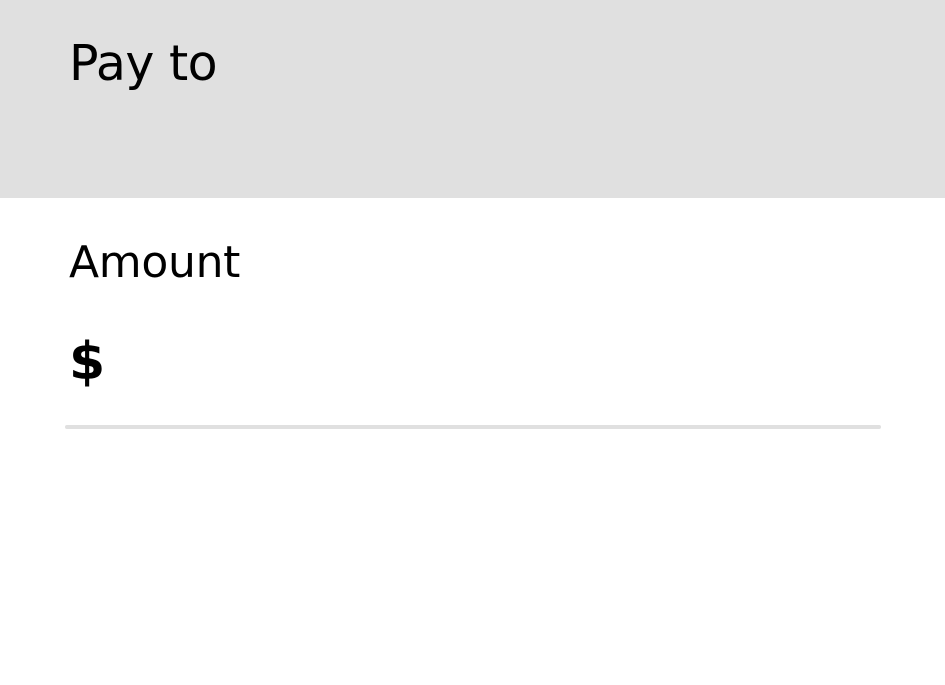 This screenshot has height=685, width=945. Describe the element at coordinates (155, 262) in the screenshot. I see `amount-label: Amount` at that location.